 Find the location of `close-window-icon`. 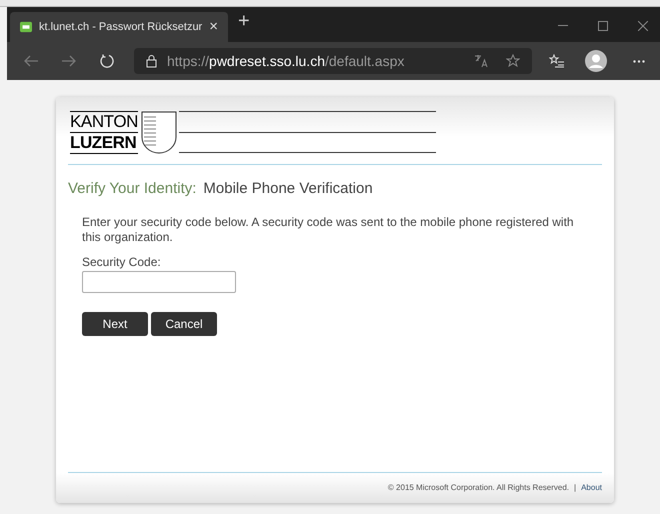

close-window-icon is located at coordinates (643, 26).